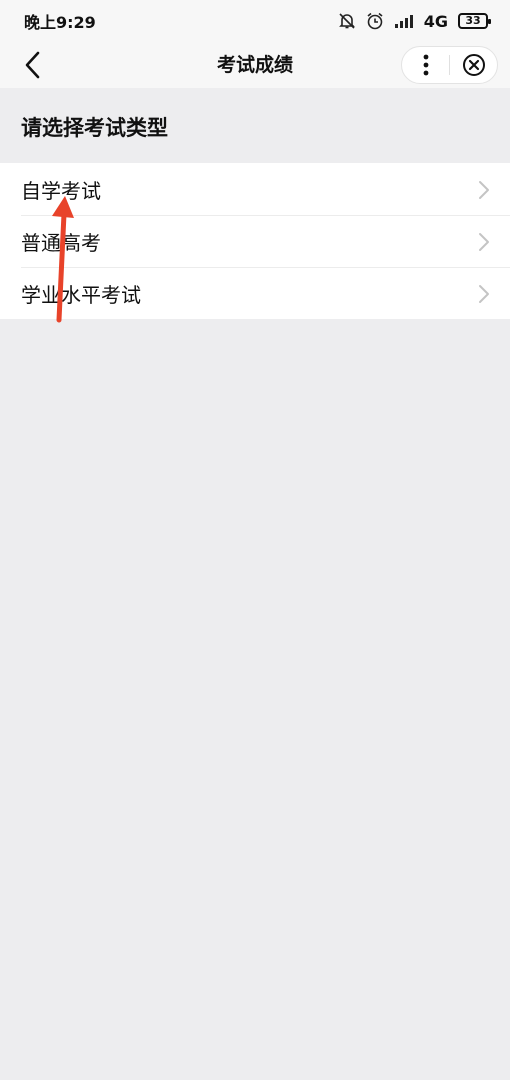 This screenshot has width=510, height=1080. I want to click on close-circle-icon, so click(473, 65).